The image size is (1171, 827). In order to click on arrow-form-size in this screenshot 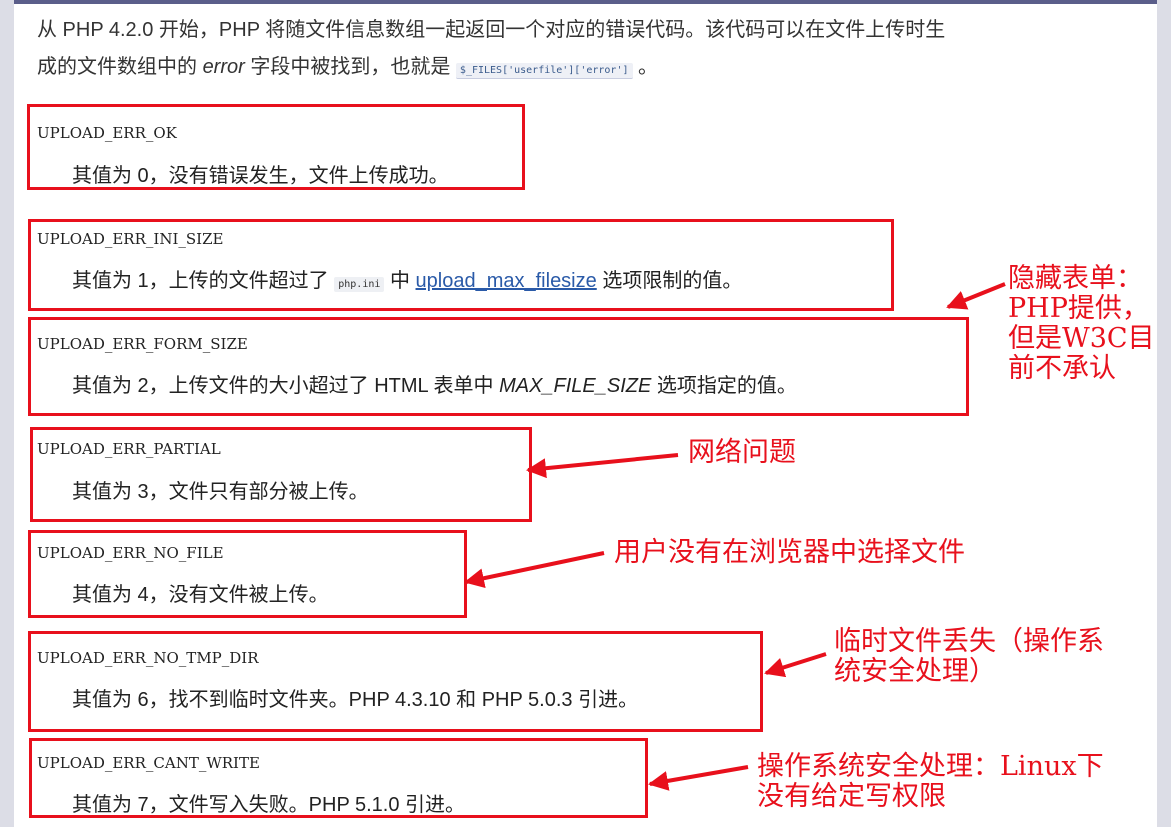, I will do `click(976, 296)`.